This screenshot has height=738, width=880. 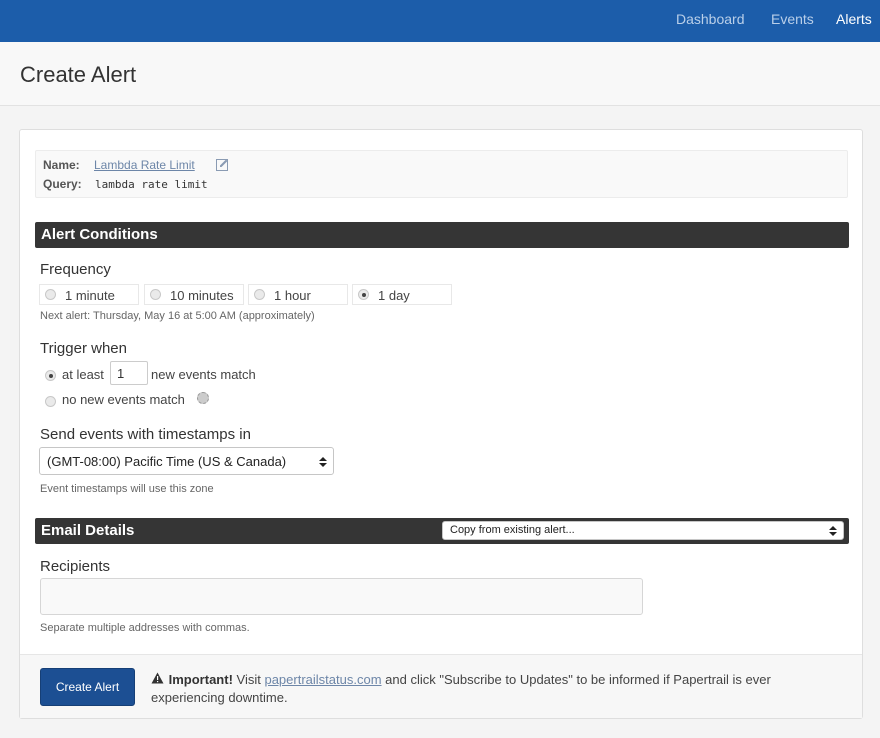 What do you see at coordinates (83, 348) in the screenshot?
I see `trigger-label: Trigger when` at bounding box center [83, 348].